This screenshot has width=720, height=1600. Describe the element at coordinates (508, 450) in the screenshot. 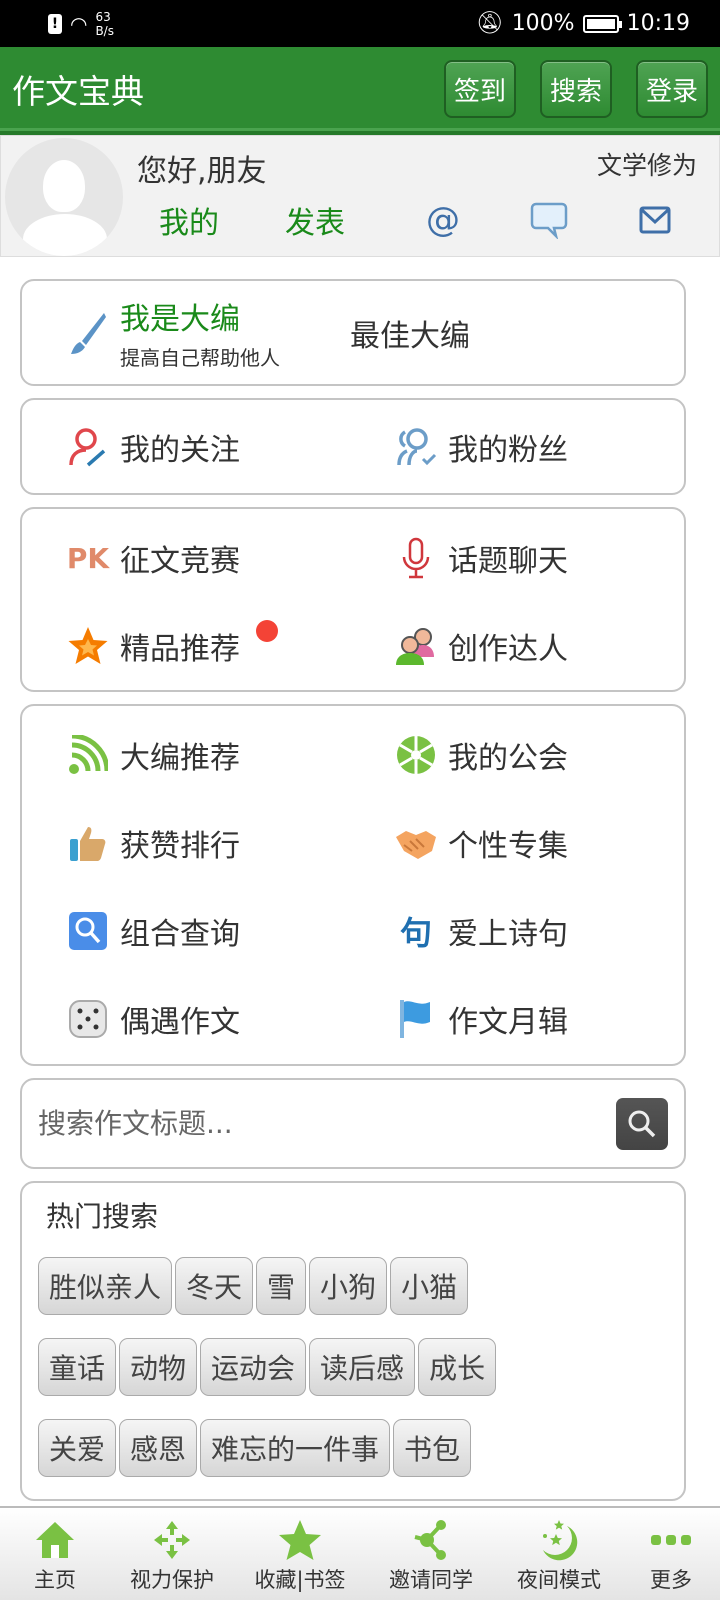

I see `my-fans-label: 我的粉丝` at that location.